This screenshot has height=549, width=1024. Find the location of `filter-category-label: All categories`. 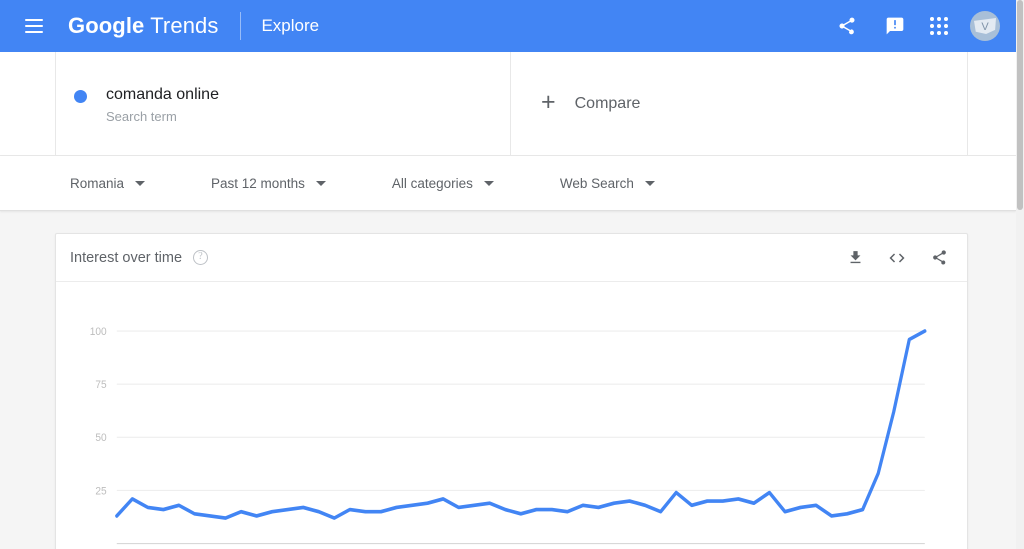

filter-category-label: All categories is located at coordinates (432, 183).